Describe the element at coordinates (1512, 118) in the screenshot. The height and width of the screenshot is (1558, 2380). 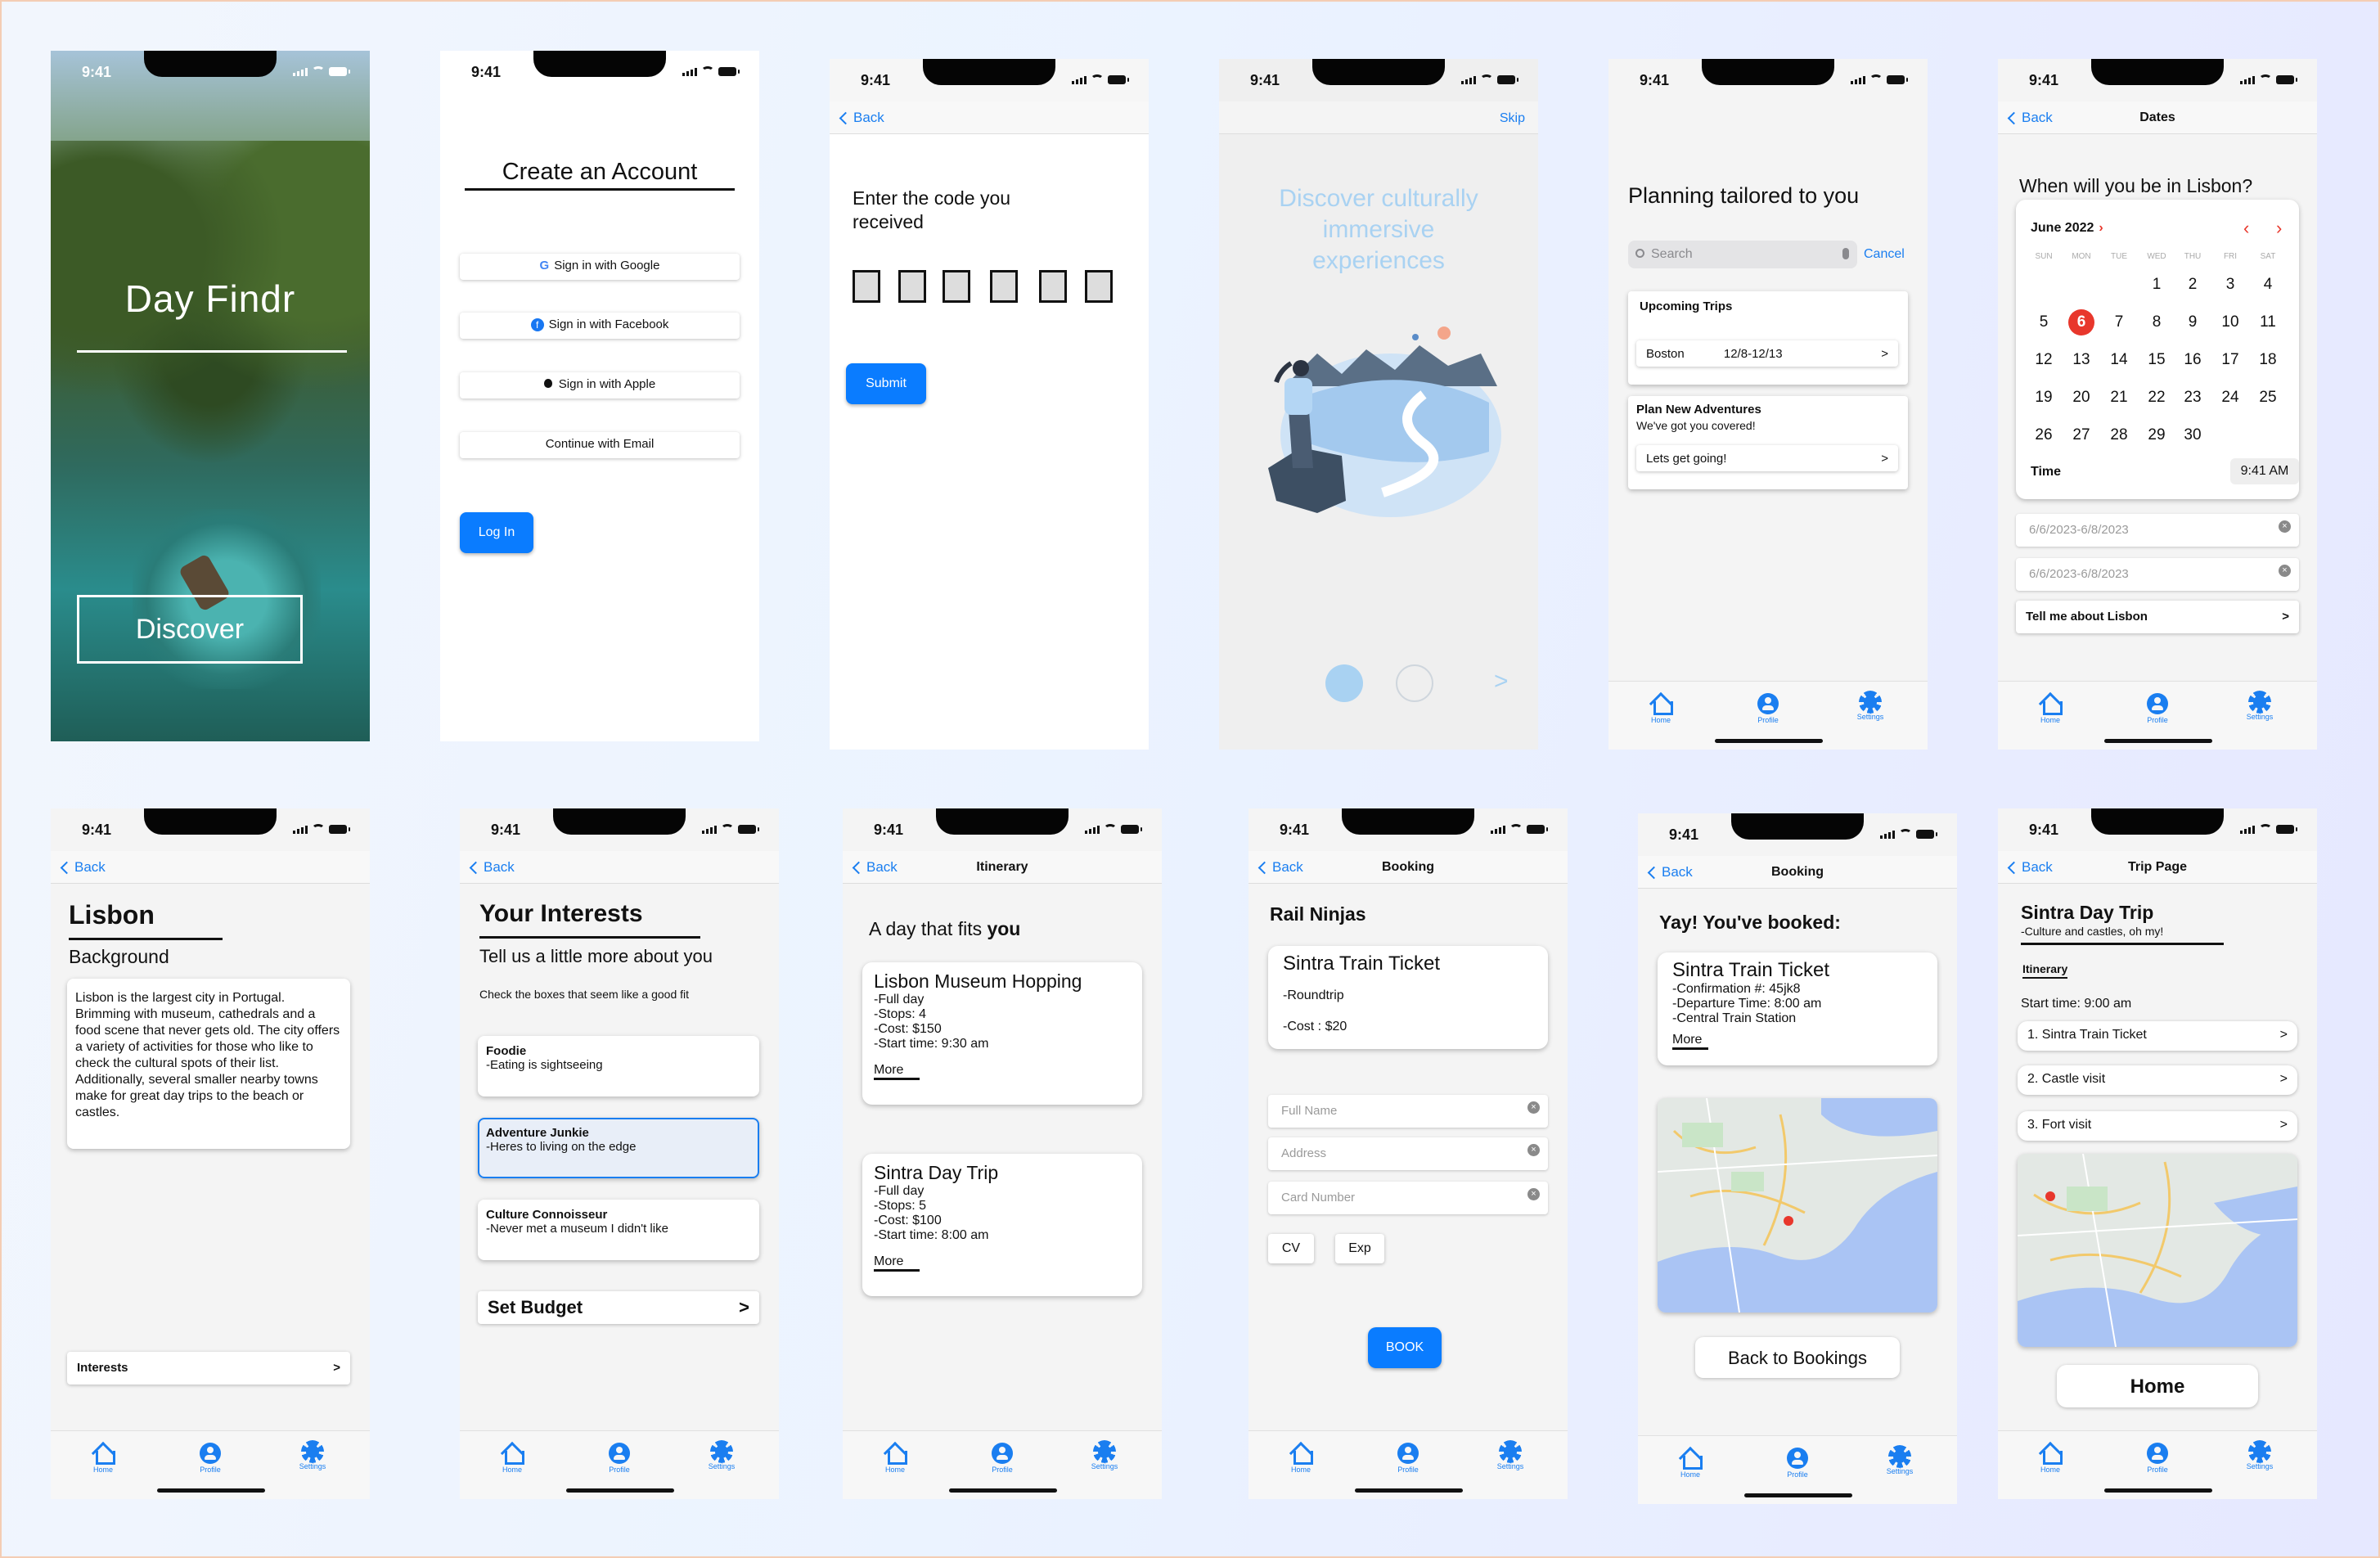
I see `skip-button: Skip` at that location.